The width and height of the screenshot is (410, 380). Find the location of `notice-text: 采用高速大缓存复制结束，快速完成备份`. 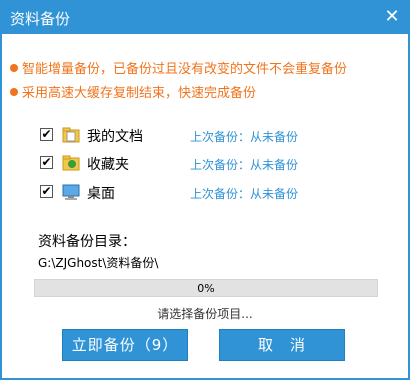

notice-text: 采用高速大缓存复制结束，快速完成备份 is located at coordinates (139, 93).